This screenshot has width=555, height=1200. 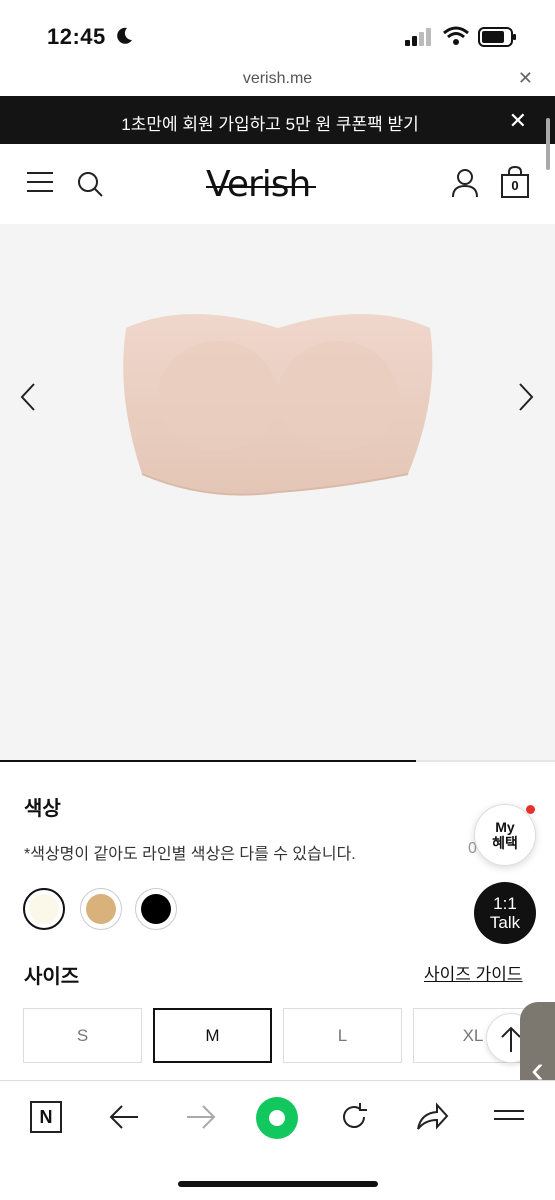 I want to click on battery-icon, so click(x=497, y=37).